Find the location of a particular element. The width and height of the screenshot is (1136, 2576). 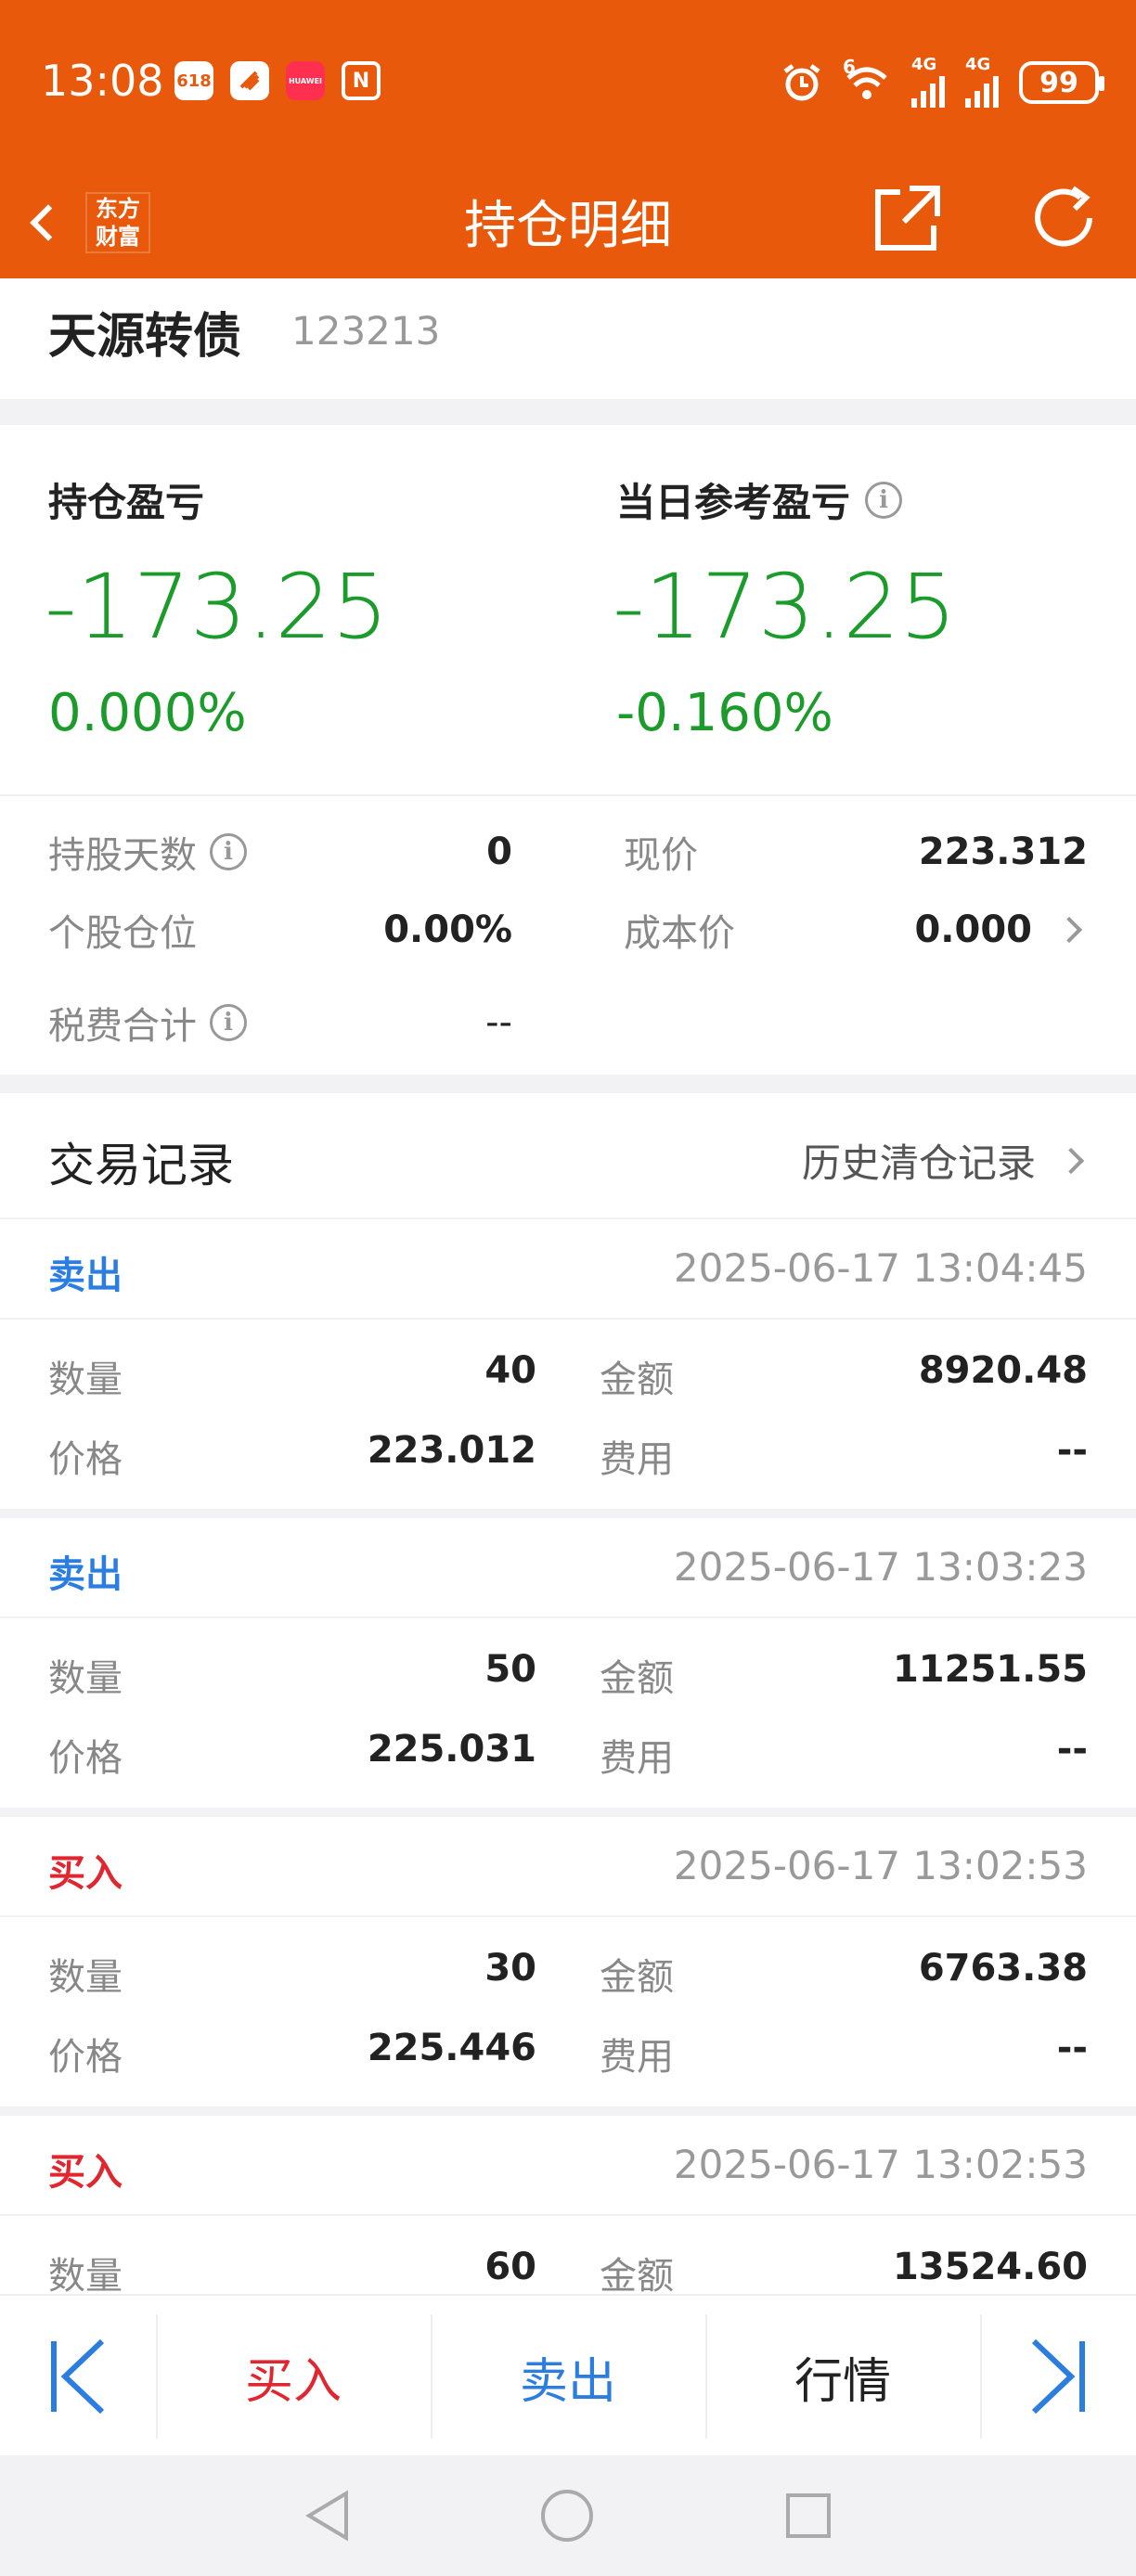

tax-value: -- is located at coordinates (498, 1022).